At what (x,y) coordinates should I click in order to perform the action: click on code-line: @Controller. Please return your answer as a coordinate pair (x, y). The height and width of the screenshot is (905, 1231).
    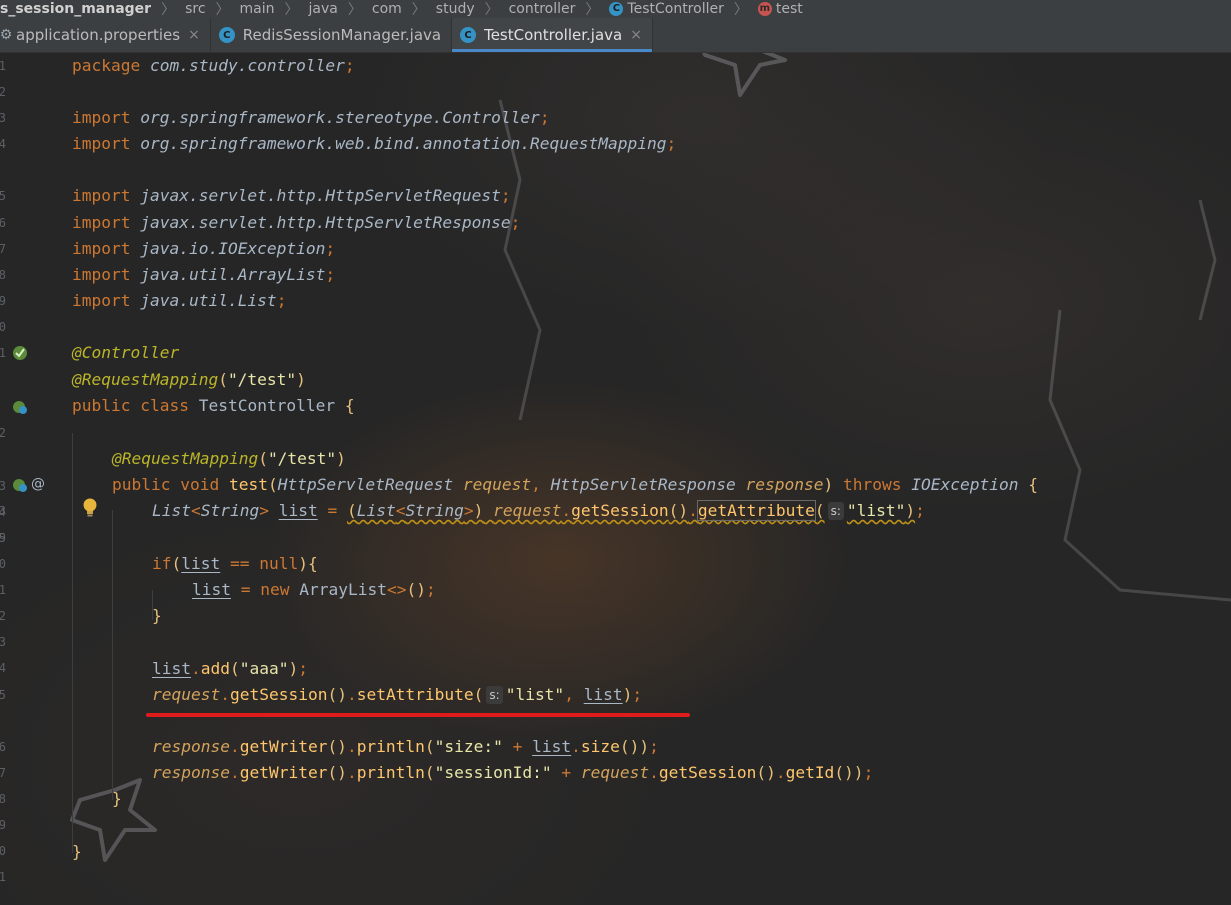
    Looking at the image, I should click on (126, 352).